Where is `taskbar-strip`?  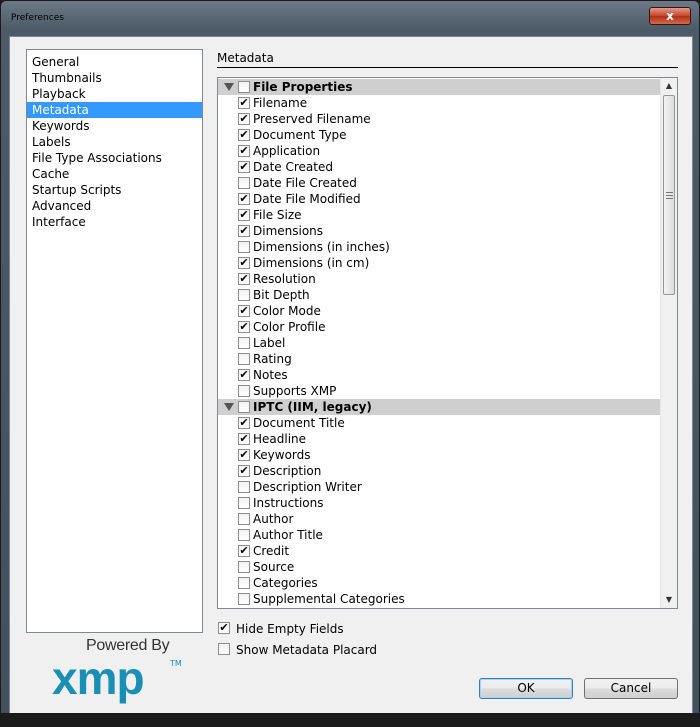 taskbar-strip is located at coordinates (350, 720).